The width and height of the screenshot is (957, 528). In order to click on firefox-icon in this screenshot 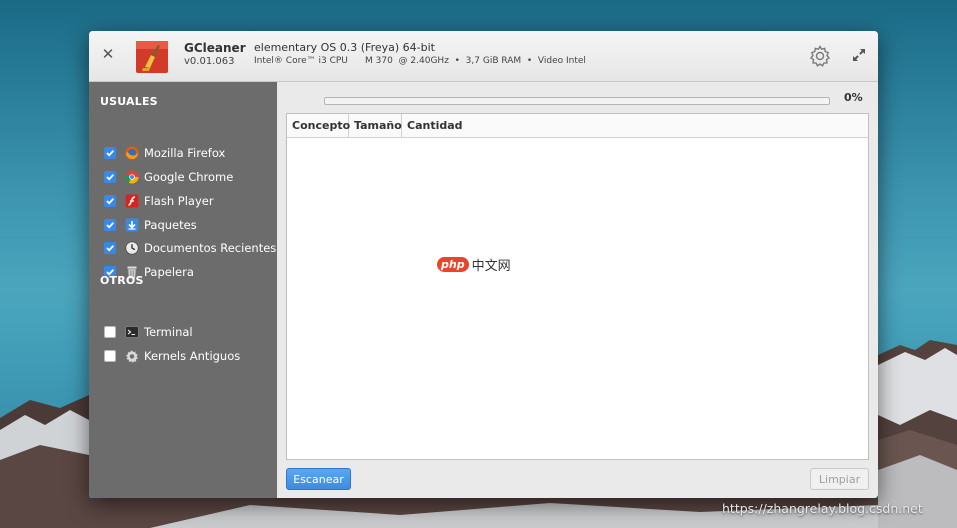, I will do `click(132, 153)`.